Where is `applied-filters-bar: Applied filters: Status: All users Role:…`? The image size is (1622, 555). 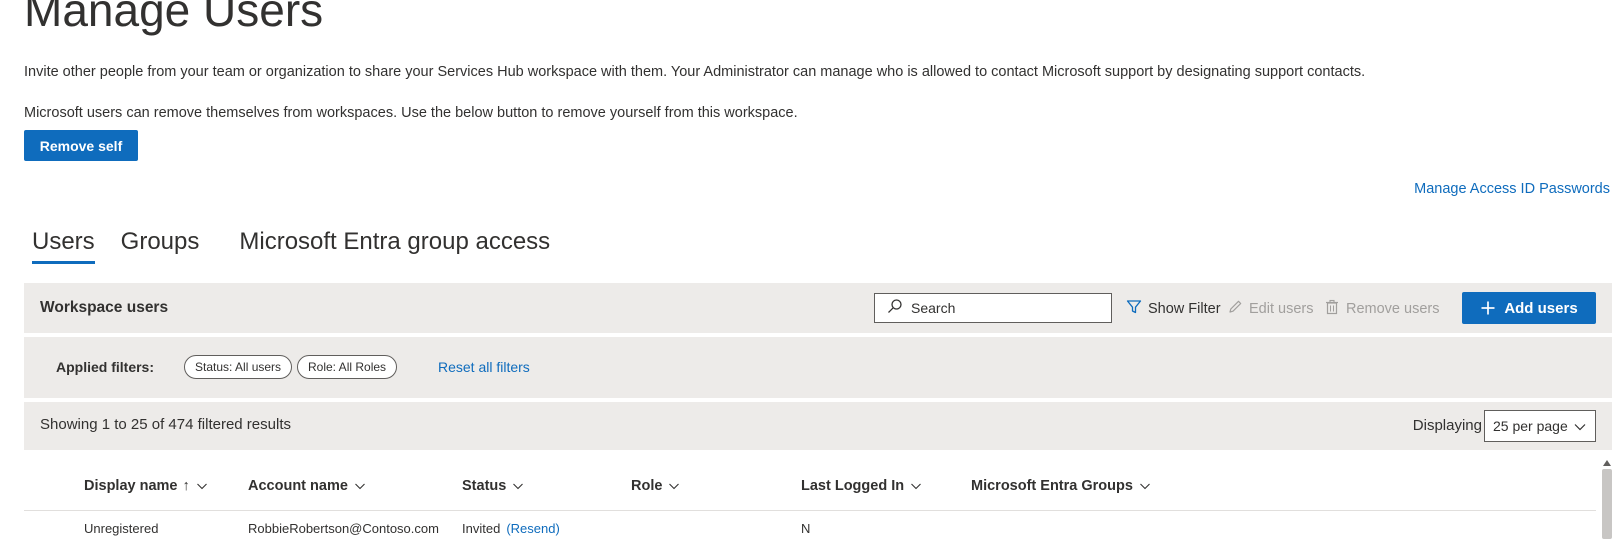 applied-filters-bar: Applied filters: Status: All users Role:… is located at coordinates (818, 367).